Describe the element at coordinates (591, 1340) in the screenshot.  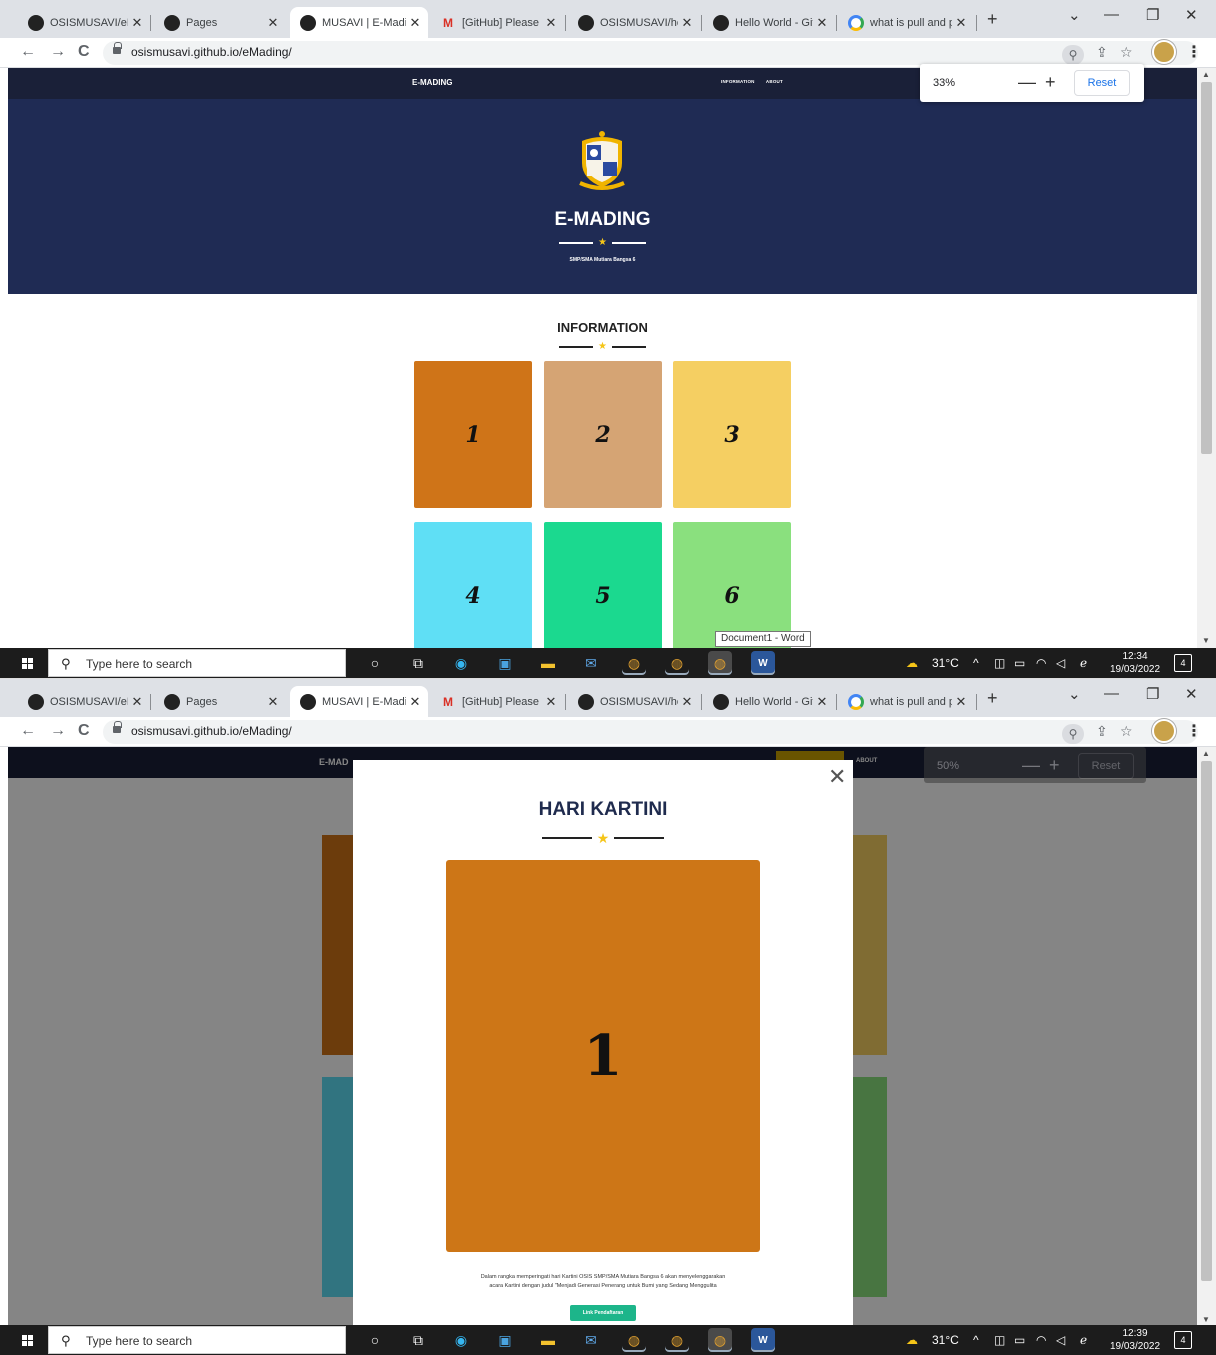
I see `mail-icon: ✉` at that location.